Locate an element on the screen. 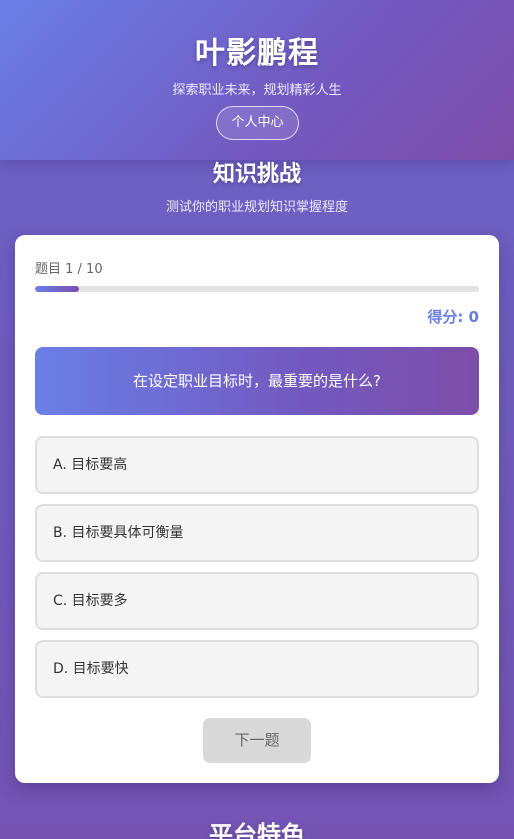 The width and height of the screenshot is (514, 839). question-text: 在设定职业目标时，最重要的是什么? is located at coordinates (257, 381).